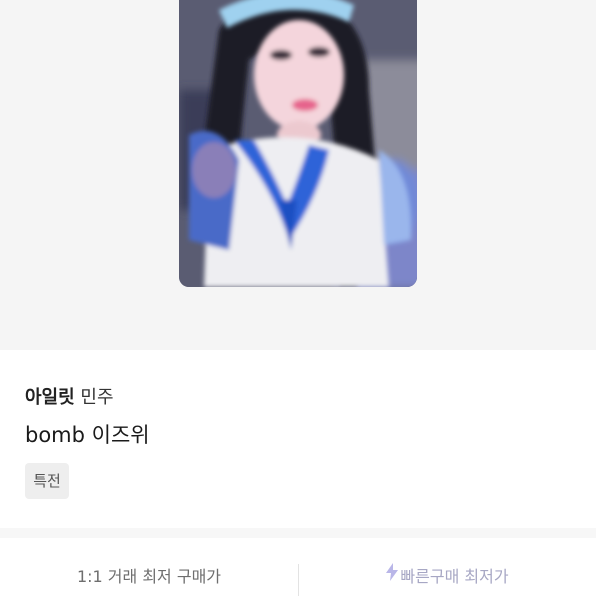  I want to click on price-tabs: 1:1 거래 최저 구매가 빠른구매 최저가, so click(298, 567).